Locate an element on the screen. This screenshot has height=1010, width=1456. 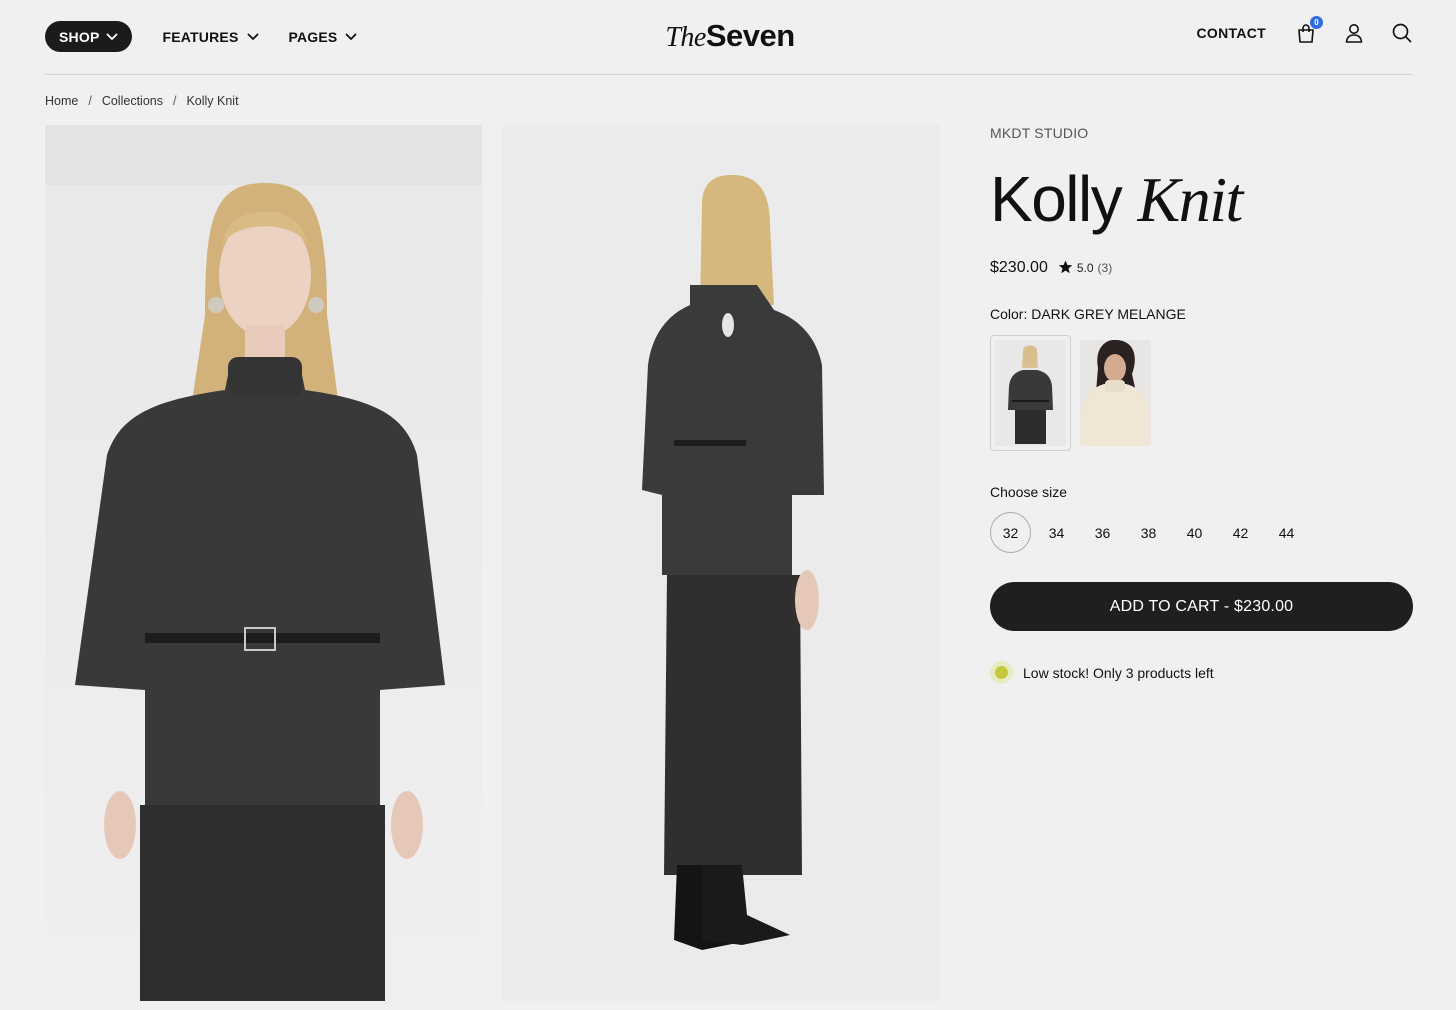
breadcrumb: Home / Collections / Kolly Knit is located at coordinates (142, 101).